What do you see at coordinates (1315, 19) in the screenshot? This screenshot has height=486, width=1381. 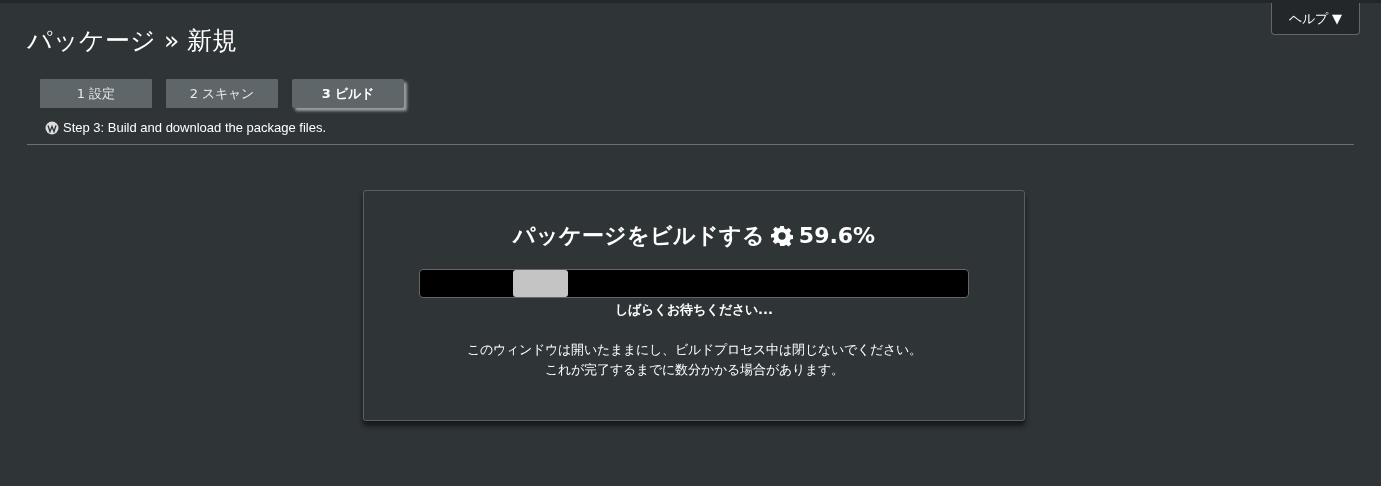 I see `help-button: ヘルプ ▼` at bounding box center [1315, 19].